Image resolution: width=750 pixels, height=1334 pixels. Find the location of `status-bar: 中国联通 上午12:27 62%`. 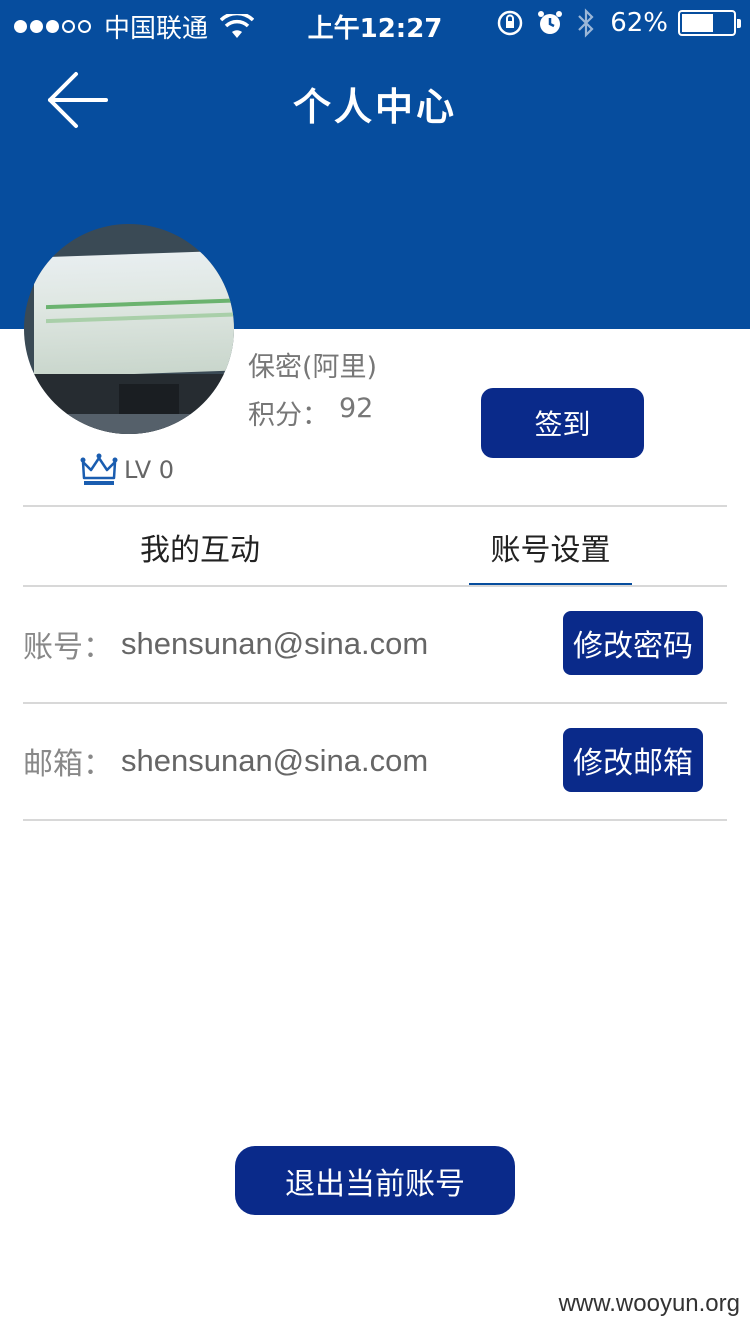

status-bar: 中国联通 上午12:27 62% is located at coordinates (375, 25).